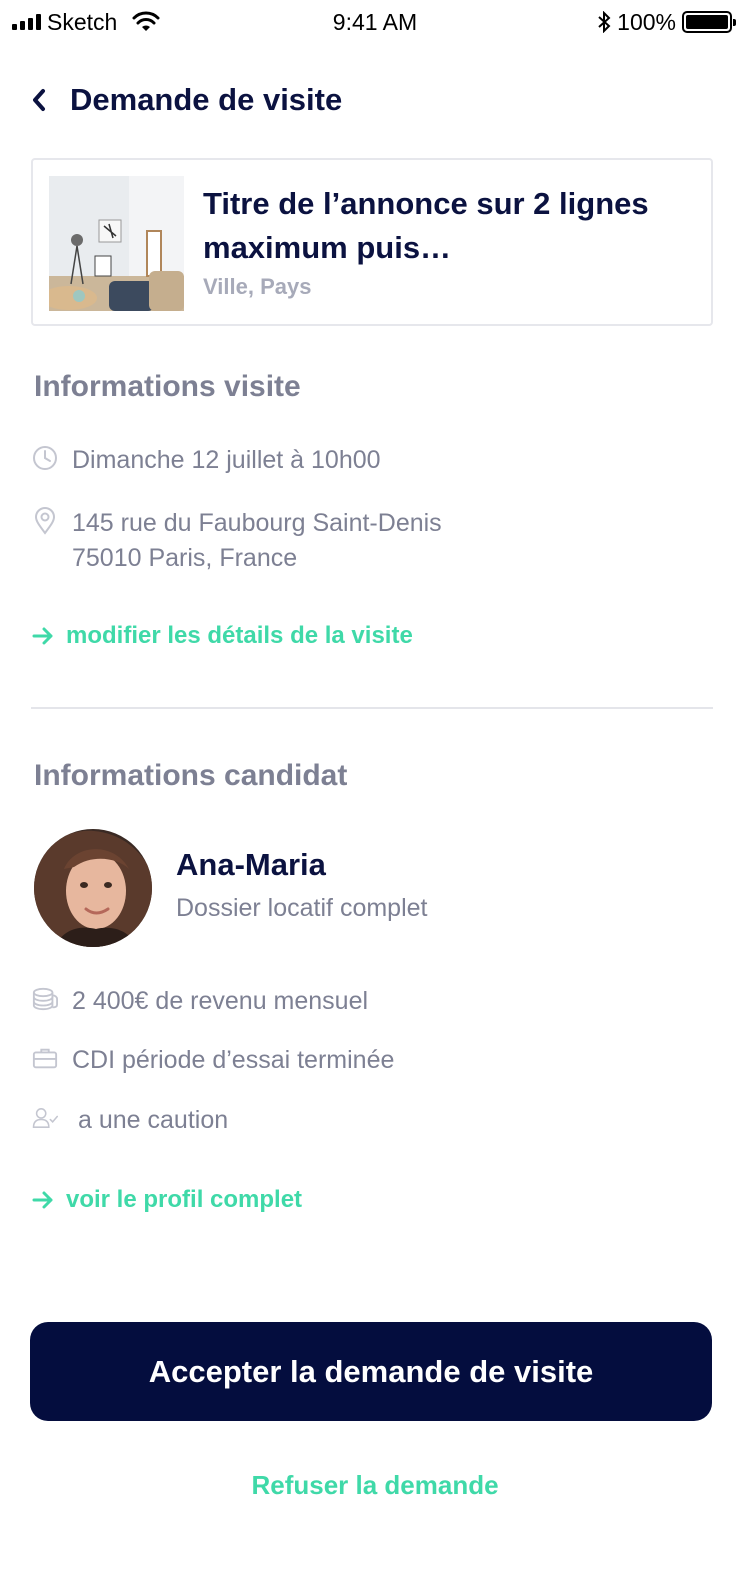  Describe the element at coordinates (375, 22) in the screenshot. I see `status-bar: Sketch 9:41 AM 100%` at that location.